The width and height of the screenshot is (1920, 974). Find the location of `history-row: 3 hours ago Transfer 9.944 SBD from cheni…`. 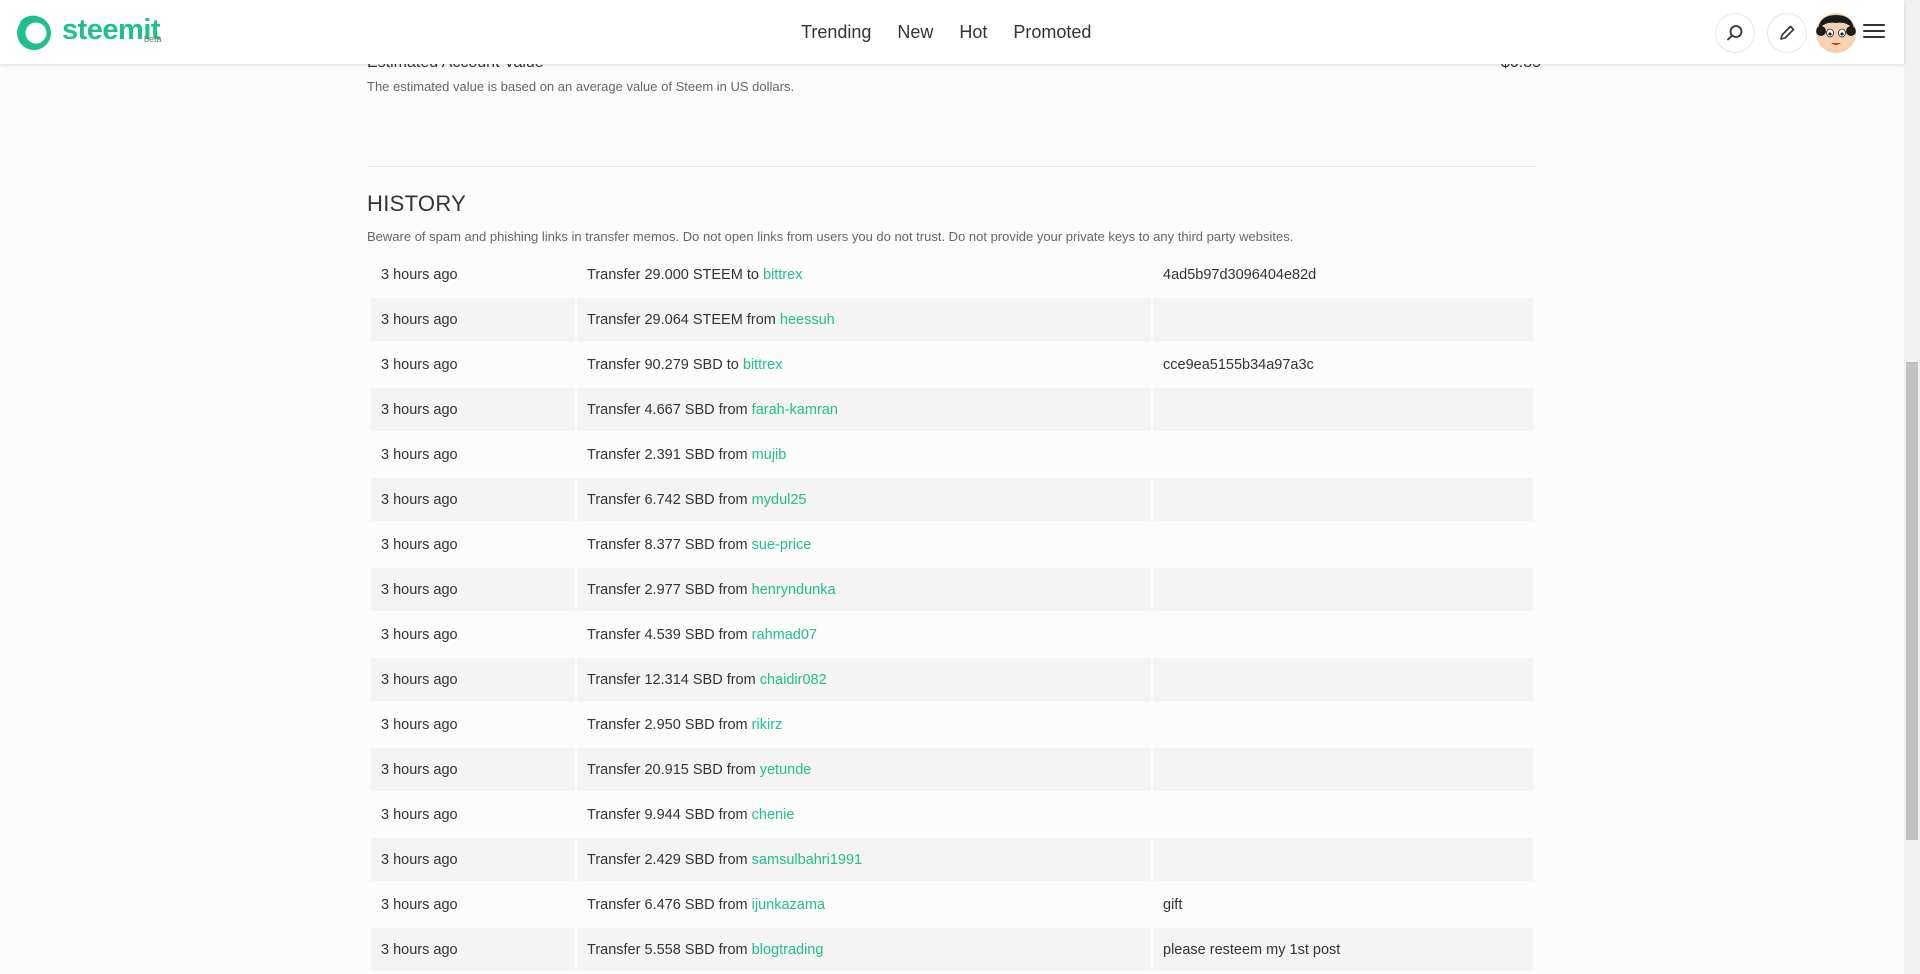

history-row: 3 hours ago Transfer 9.944 SBD from cheni… is located at coordinates (952, 814).